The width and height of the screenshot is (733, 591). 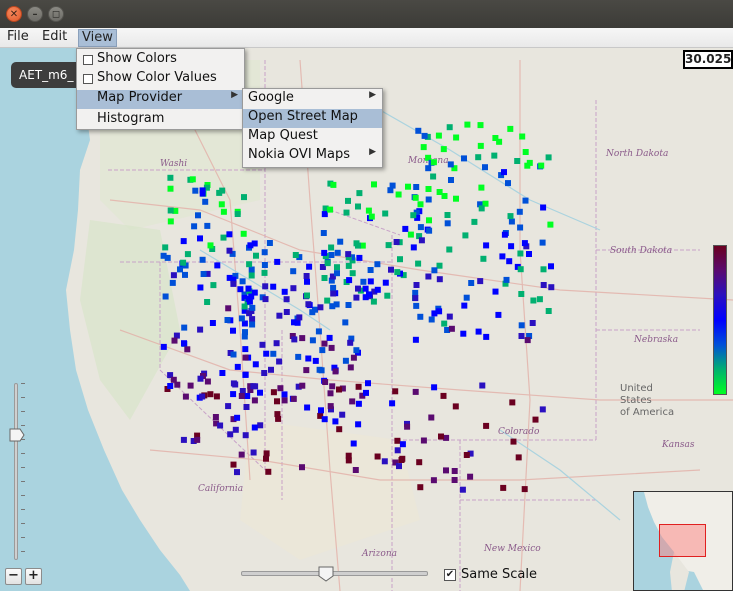 I want to click on overview-minimap, so click(x=683, y=541).